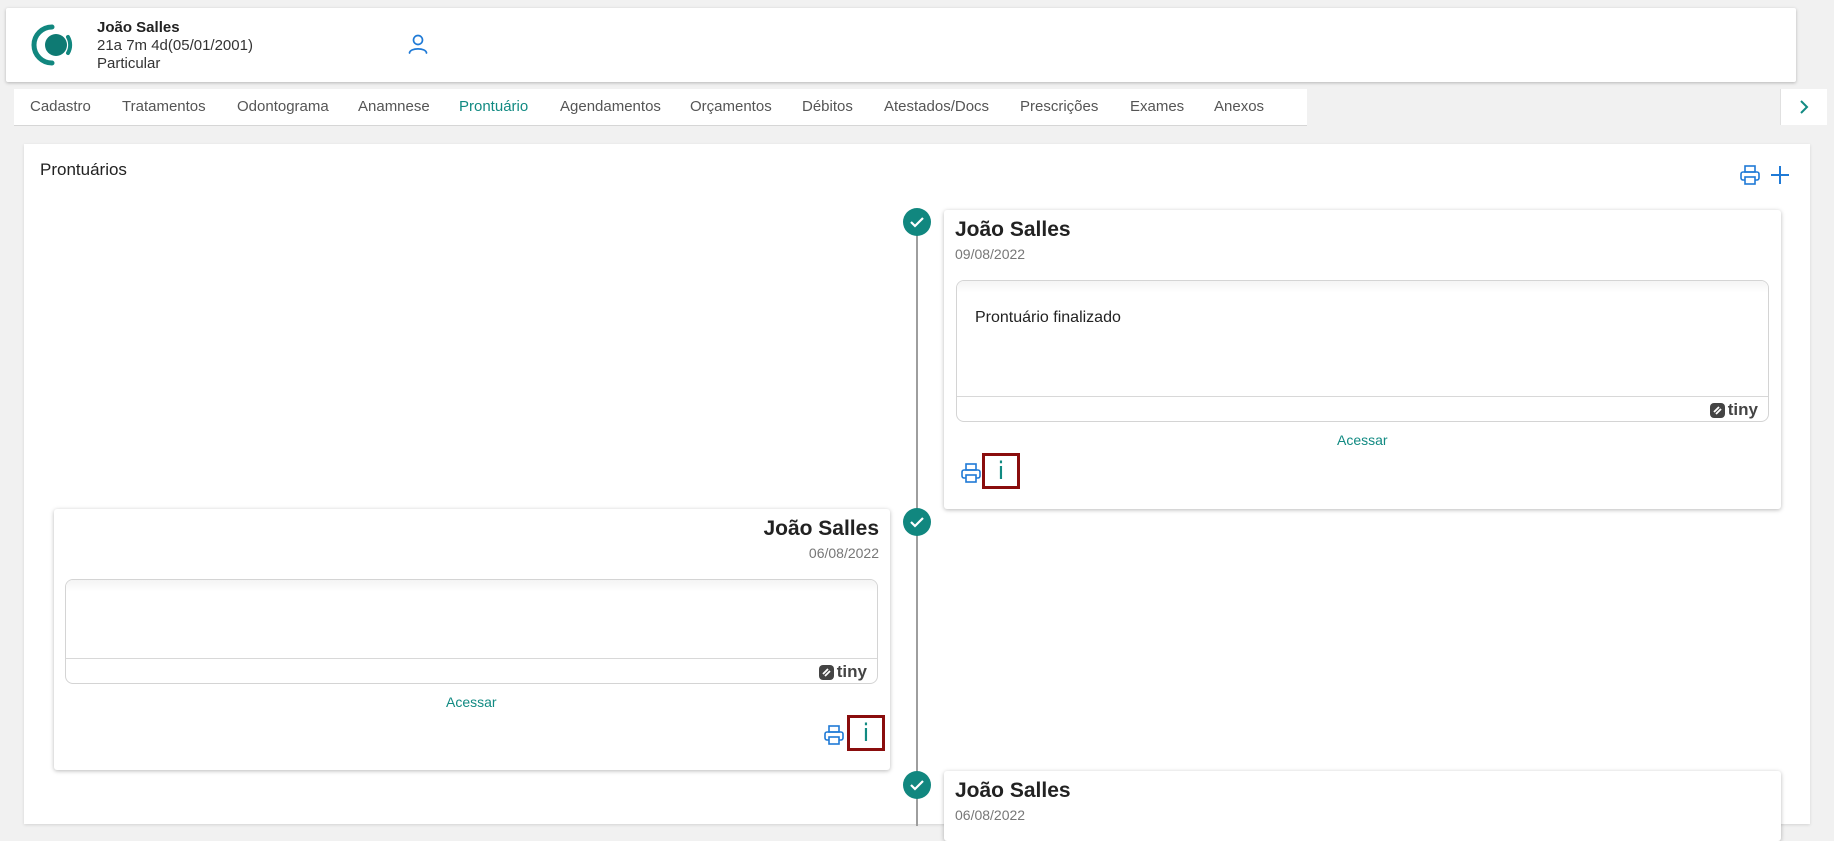 This screenshot has width=1834, height=841. Describe the element at coordinates (52, 45) in the screenshot. I see `clinic-logo` at that location.